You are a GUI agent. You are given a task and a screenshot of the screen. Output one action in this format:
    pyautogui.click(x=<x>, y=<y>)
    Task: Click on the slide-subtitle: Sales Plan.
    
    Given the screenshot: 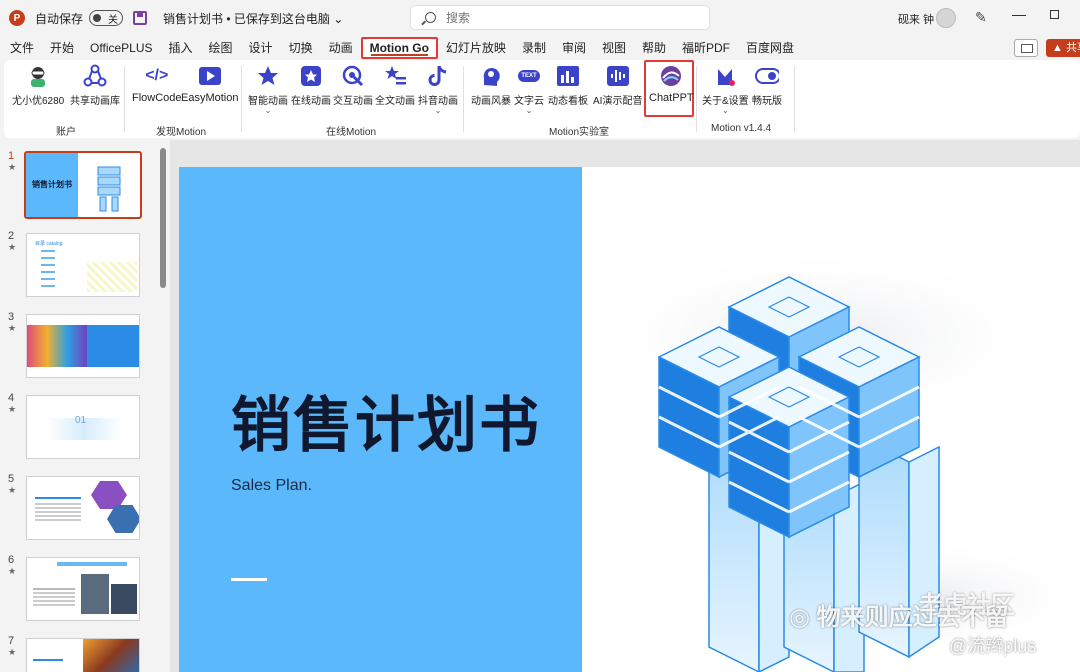 What is the action you would take?
    pyautogui.click(x=271, y=486)
    